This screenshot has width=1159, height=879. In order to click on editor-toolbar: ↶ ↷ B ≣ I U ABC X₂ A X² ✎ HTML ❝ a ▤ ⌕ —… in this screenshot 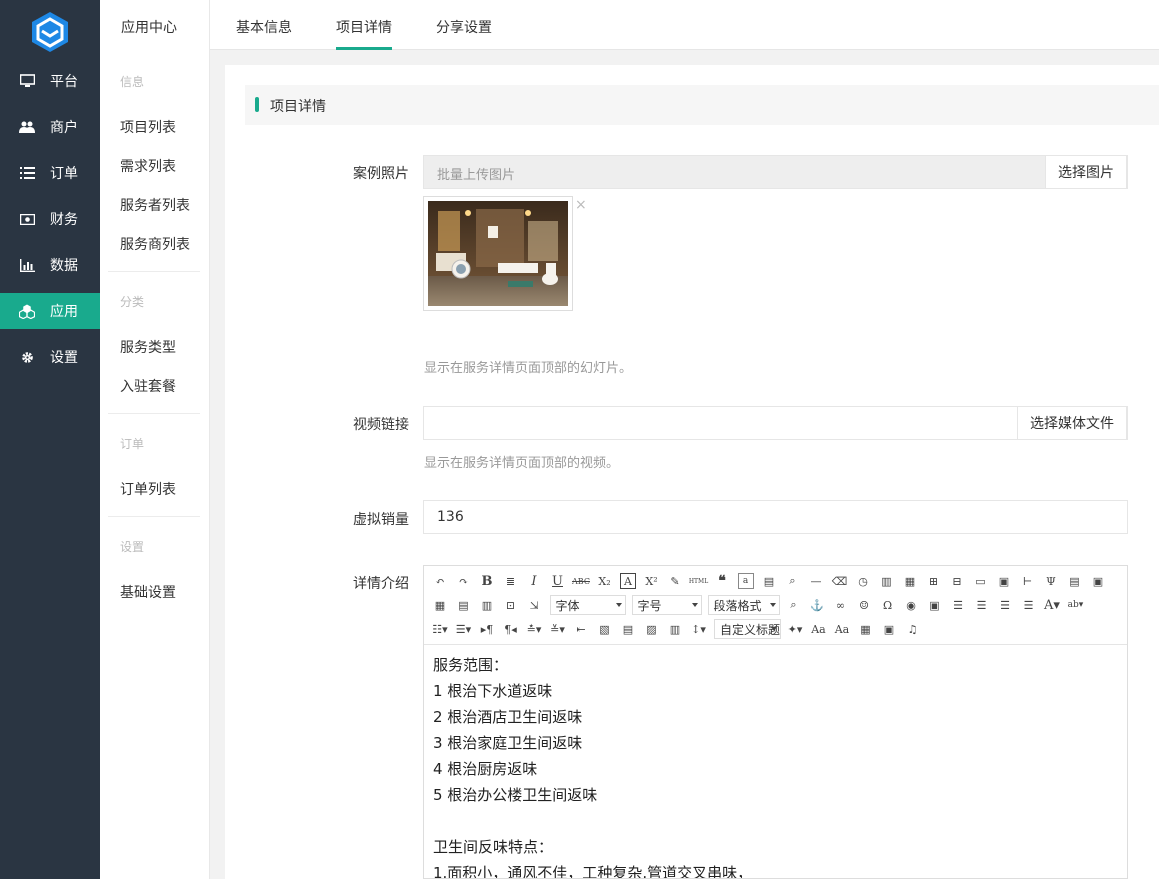, I will do `click(775, 605)`.